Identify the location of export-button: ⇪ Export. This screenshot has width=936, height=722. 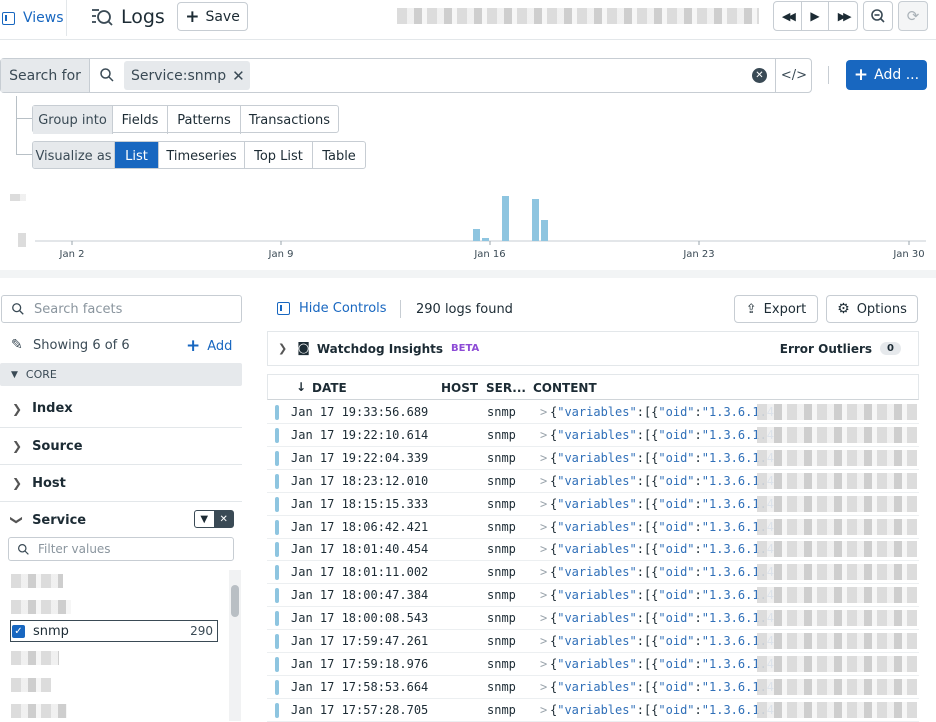
(776, 309).